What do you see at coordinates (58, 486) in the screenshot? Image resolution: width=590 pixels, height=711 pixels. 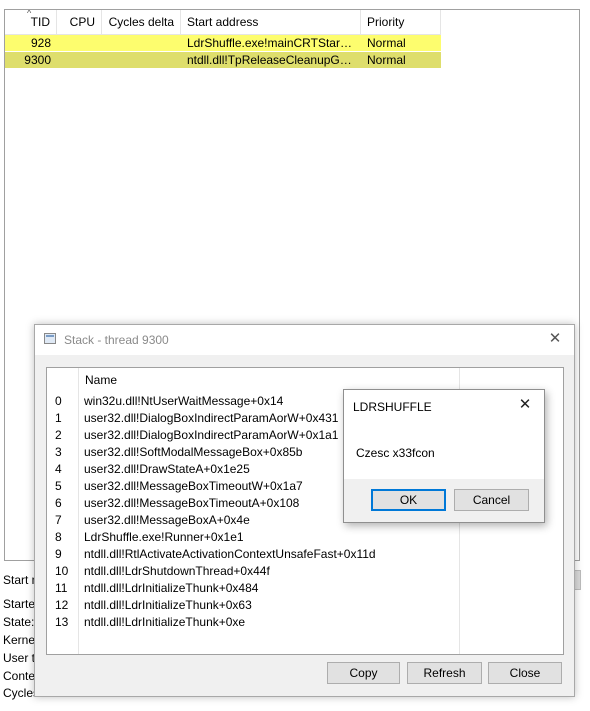 I see `frame-index: 5` at bounding box center [58, 486].